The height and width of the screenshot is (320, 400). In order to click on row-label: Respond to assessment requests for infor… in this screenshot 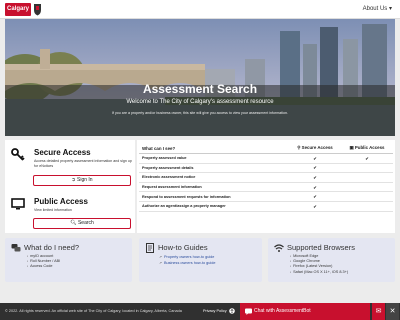, I will do `click(214, 196)`.